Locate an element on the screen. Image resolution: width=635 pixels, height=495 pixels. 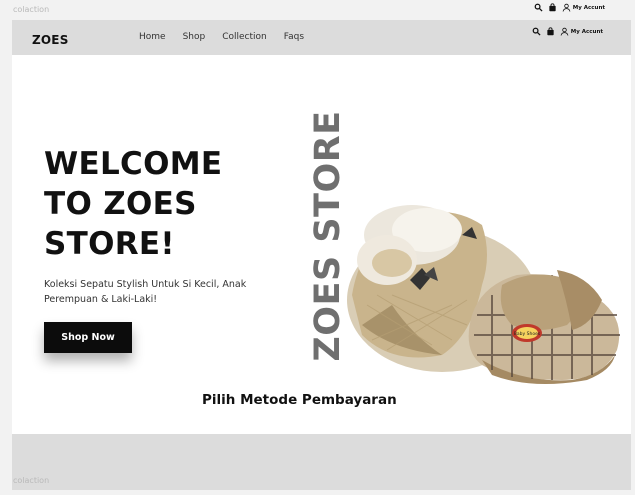
vertical-brand-wrap: ZOES STORE is located at coordinates (328, 236).